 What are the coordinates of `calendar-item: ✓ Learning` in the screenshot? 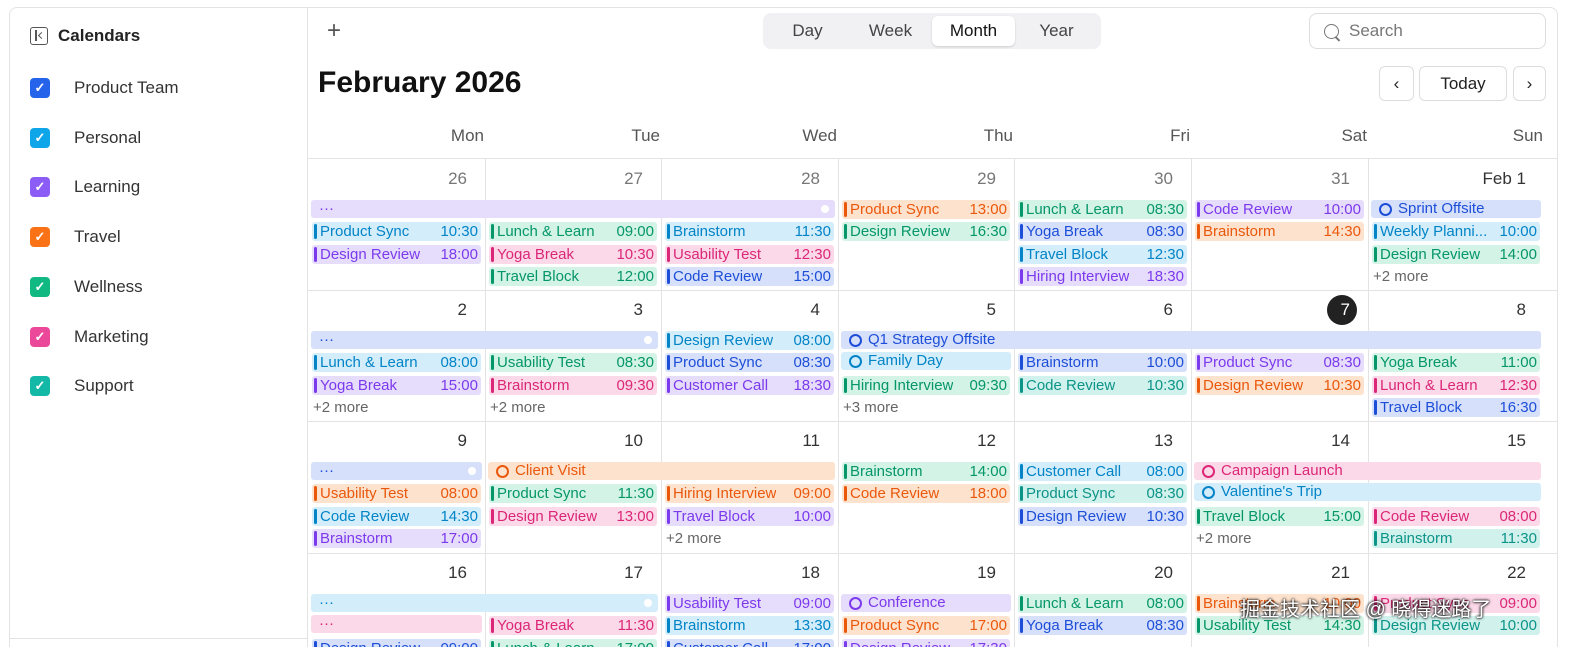 It's located at (85, 187).